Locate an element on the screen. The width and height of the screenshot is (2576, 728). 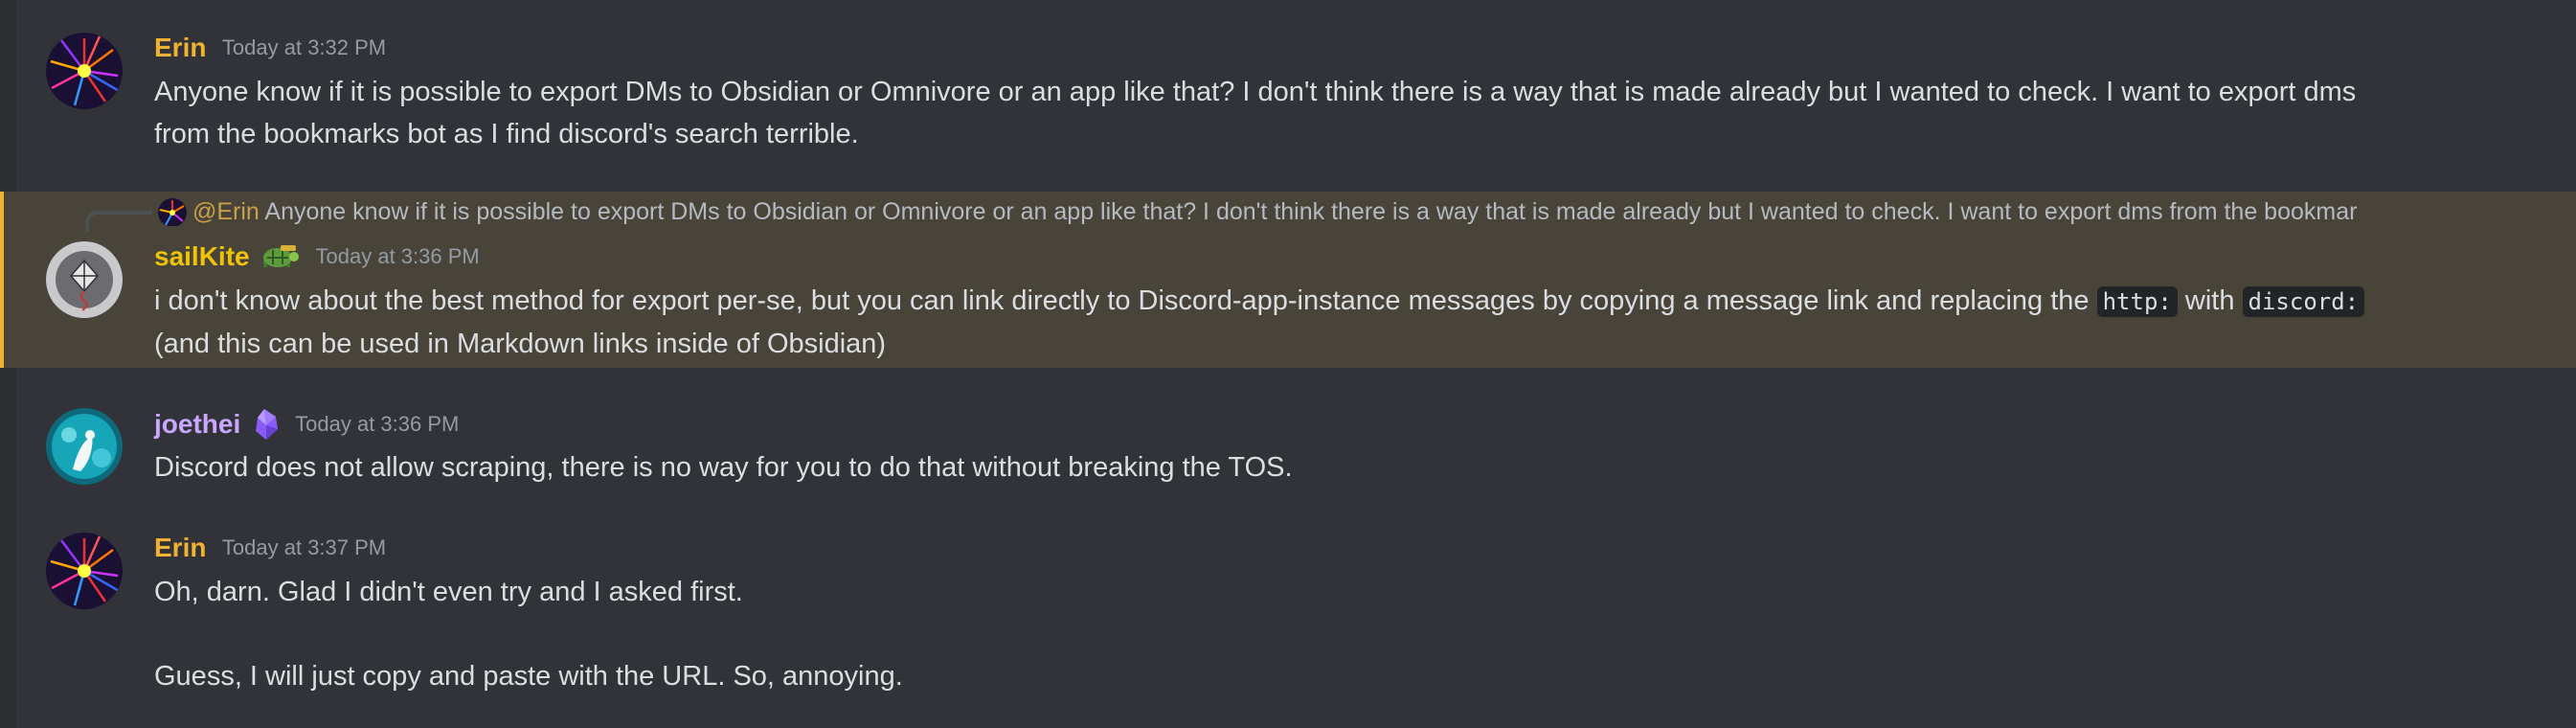
message-line is located at coordinates (1326, 634).